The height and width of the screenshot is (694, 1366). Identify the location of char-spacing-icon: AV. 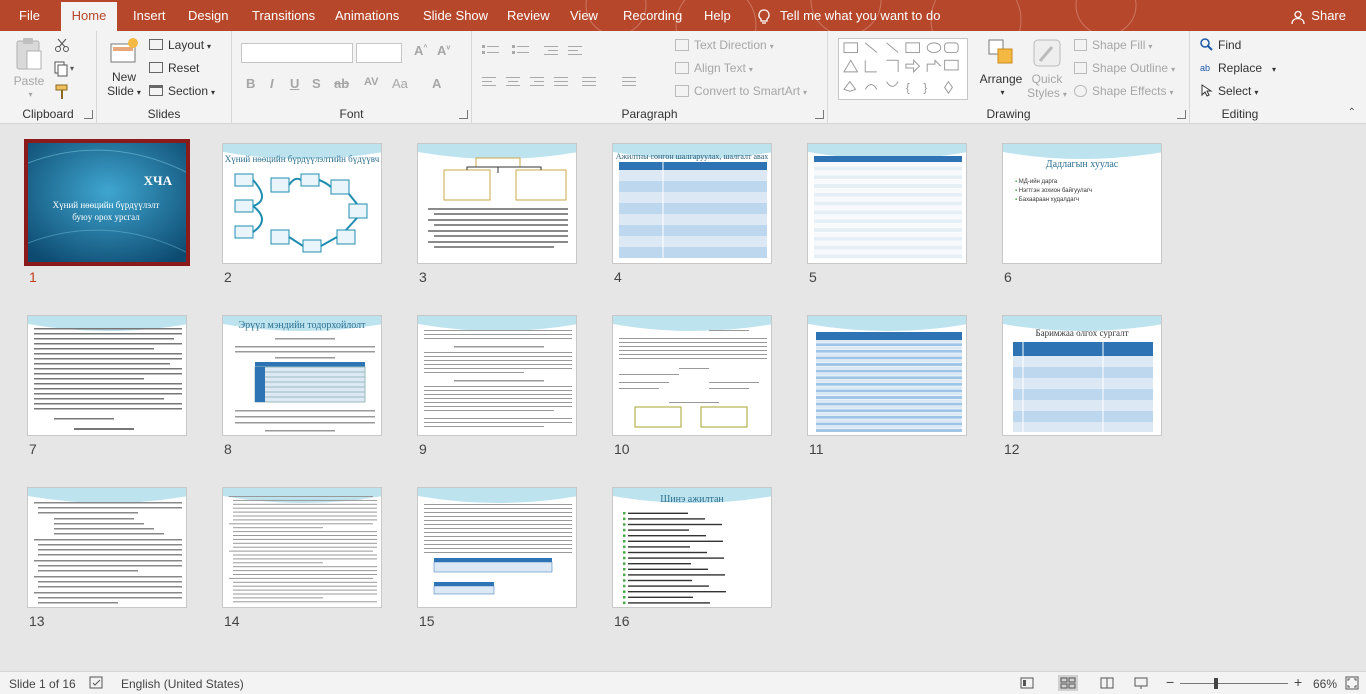
(371, 82).